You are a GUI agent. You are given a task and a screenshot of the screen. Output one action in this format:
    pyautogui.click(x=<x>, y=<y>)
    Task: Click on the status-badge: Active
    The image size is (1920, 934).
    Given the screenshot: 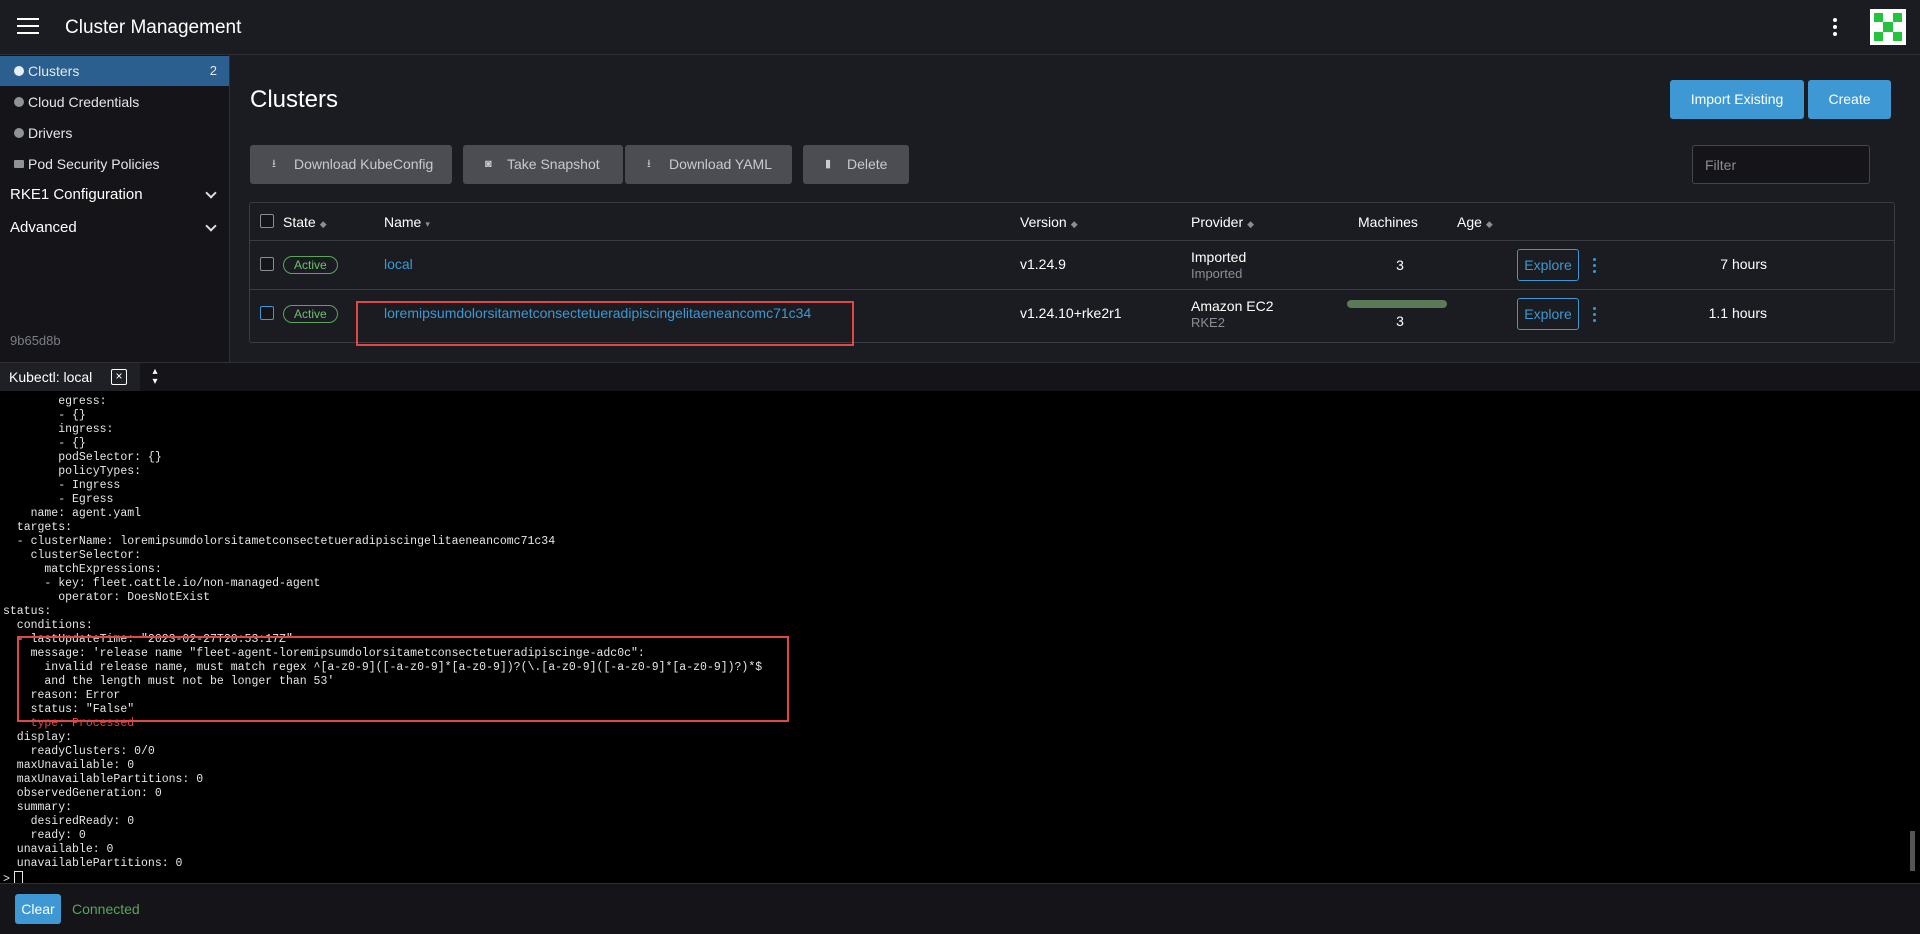 What is the action you would take?
    pyautogui.click(x=310, y=314)
    